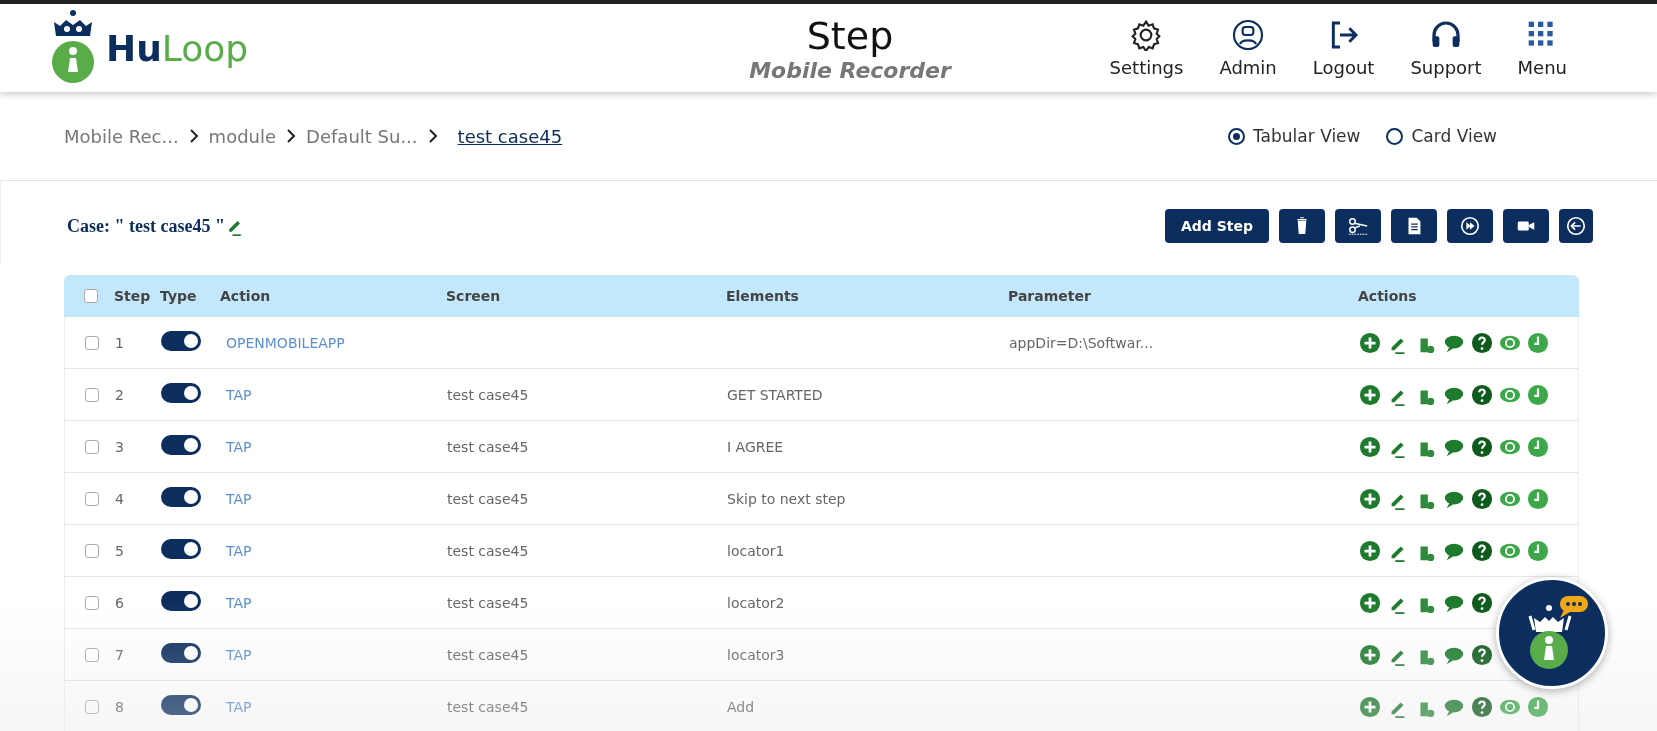 Image resolution: width=1657 pixels, height=731 pixels. What do you see at coordinates (1343, 48) in the screenshot?
I see `nav-button: Logout` at bounding box center [1343, 48].